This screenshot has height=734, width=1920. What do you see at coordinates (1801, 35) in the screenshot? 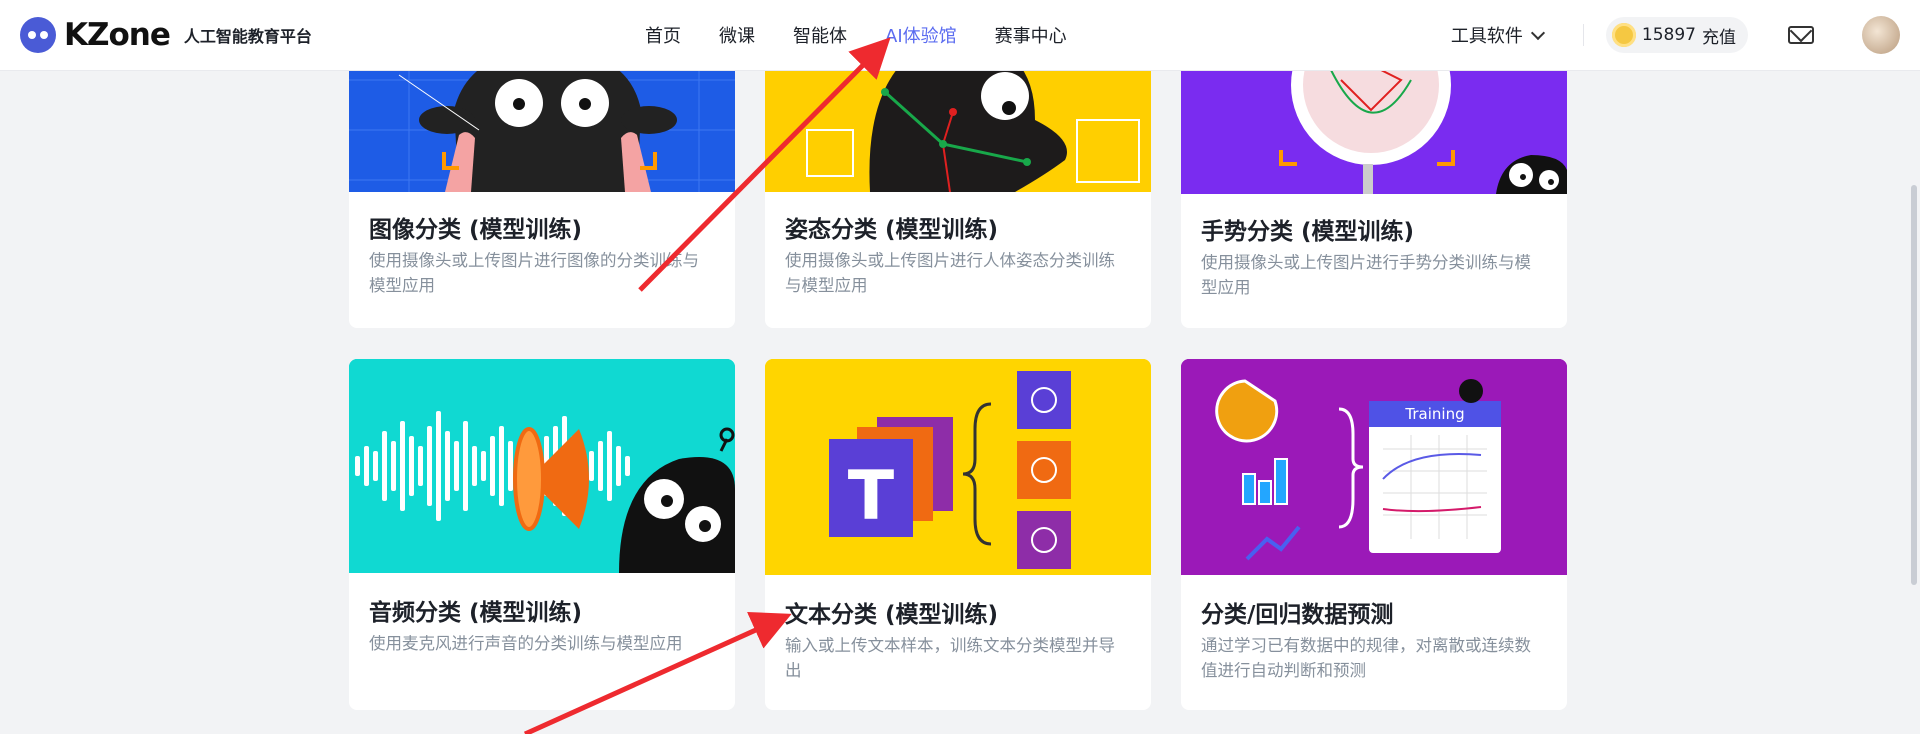
I see `mail-icon` at bounding box center [1801, 35].